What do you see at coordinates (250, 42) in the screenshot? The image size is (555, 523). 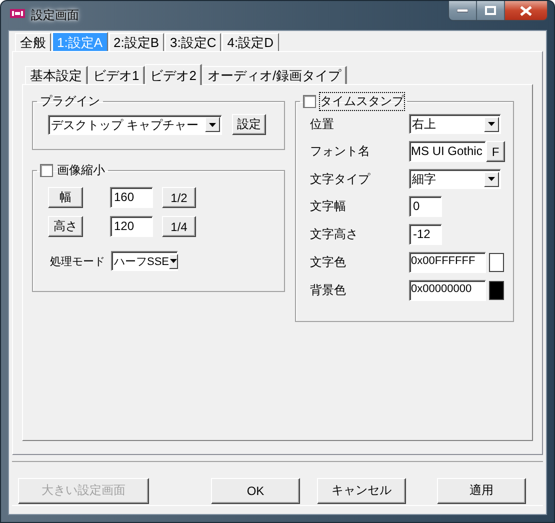 I see `tab: 4:設定D` at bounding box center [250, 42].